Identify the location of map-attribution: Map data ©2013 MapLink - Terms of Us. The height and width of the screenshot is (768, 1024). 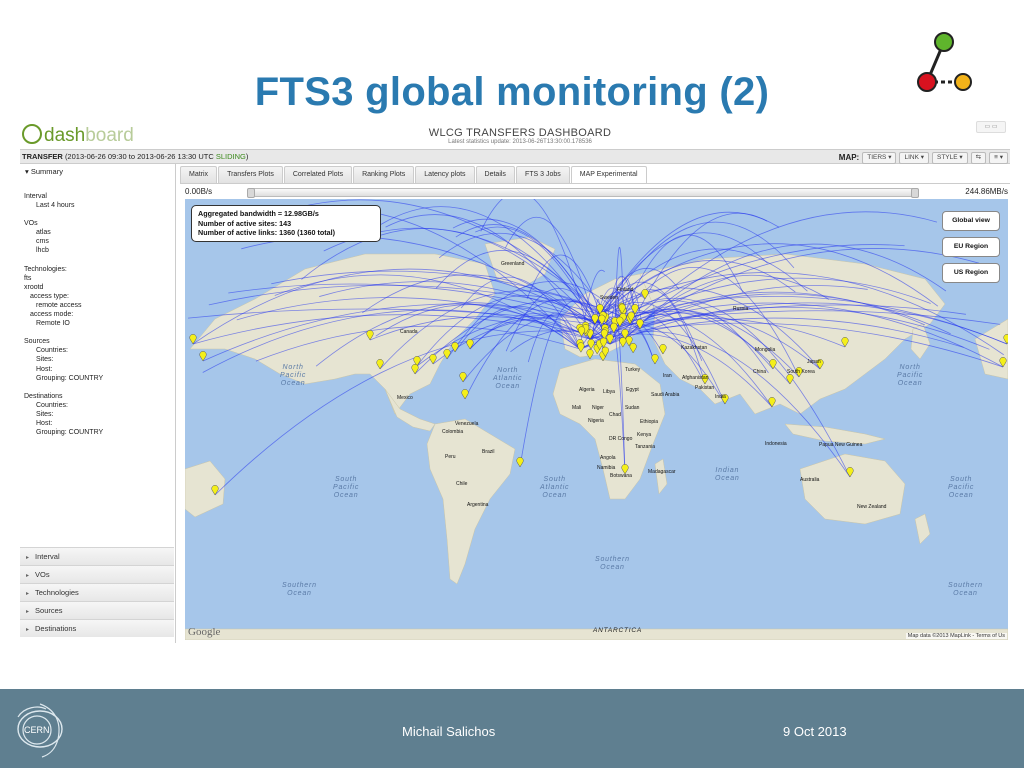
(956, 636).